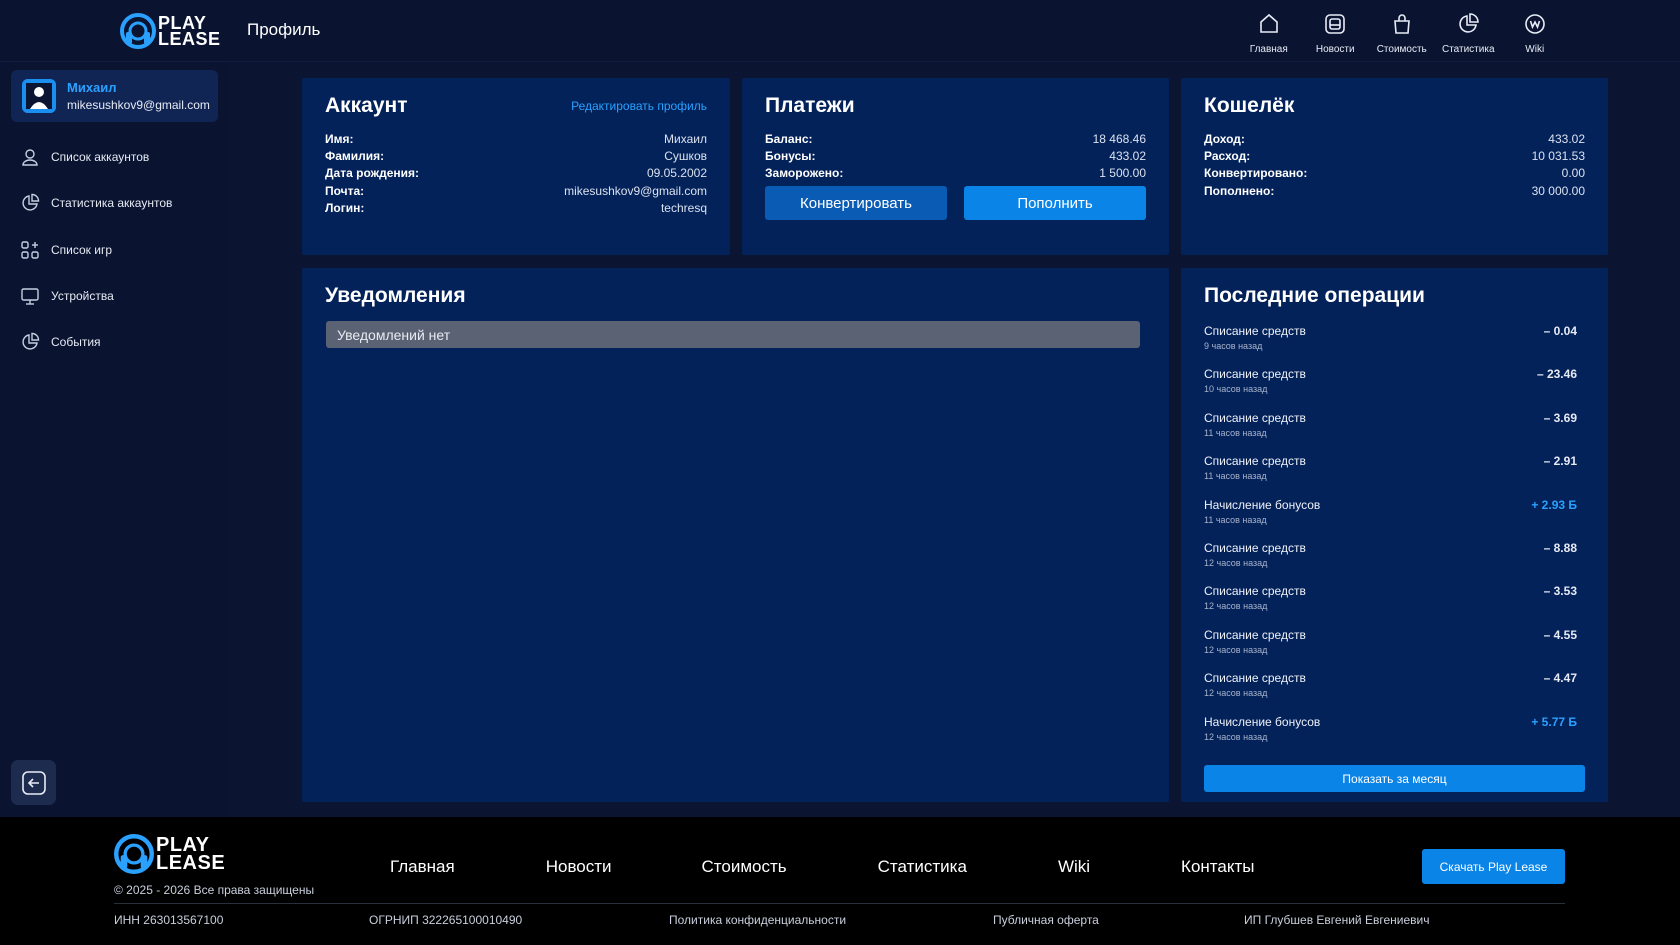 This screenshot has height=945, width=1680. What do you see at coordinates (1493, 866) in the screenshot?
I see `download-button: Скачать Play Lease` at bounding box center [1493, 866].